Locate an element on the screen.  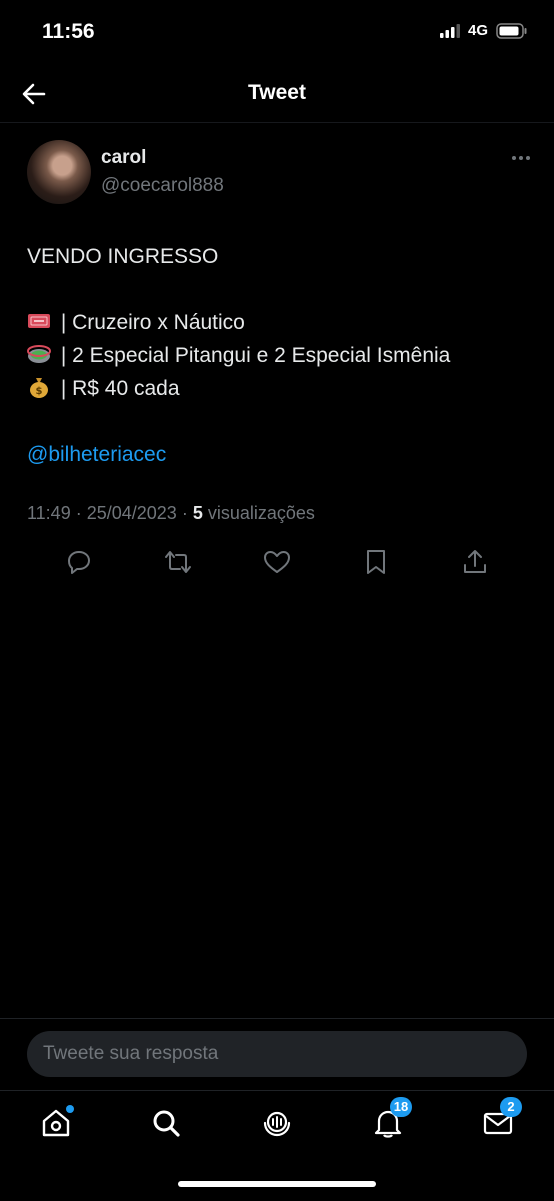
author-handle: @coecarol888 is located at coordinates (162, 186).